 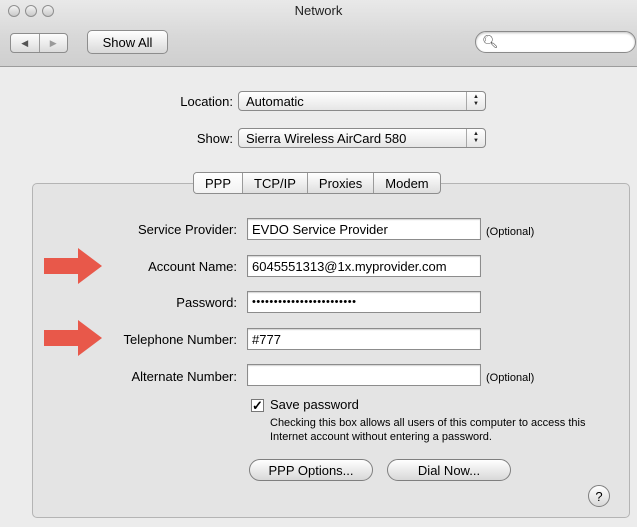 I want to click on tab-ppp: PPP, so click(x=218, y=183).